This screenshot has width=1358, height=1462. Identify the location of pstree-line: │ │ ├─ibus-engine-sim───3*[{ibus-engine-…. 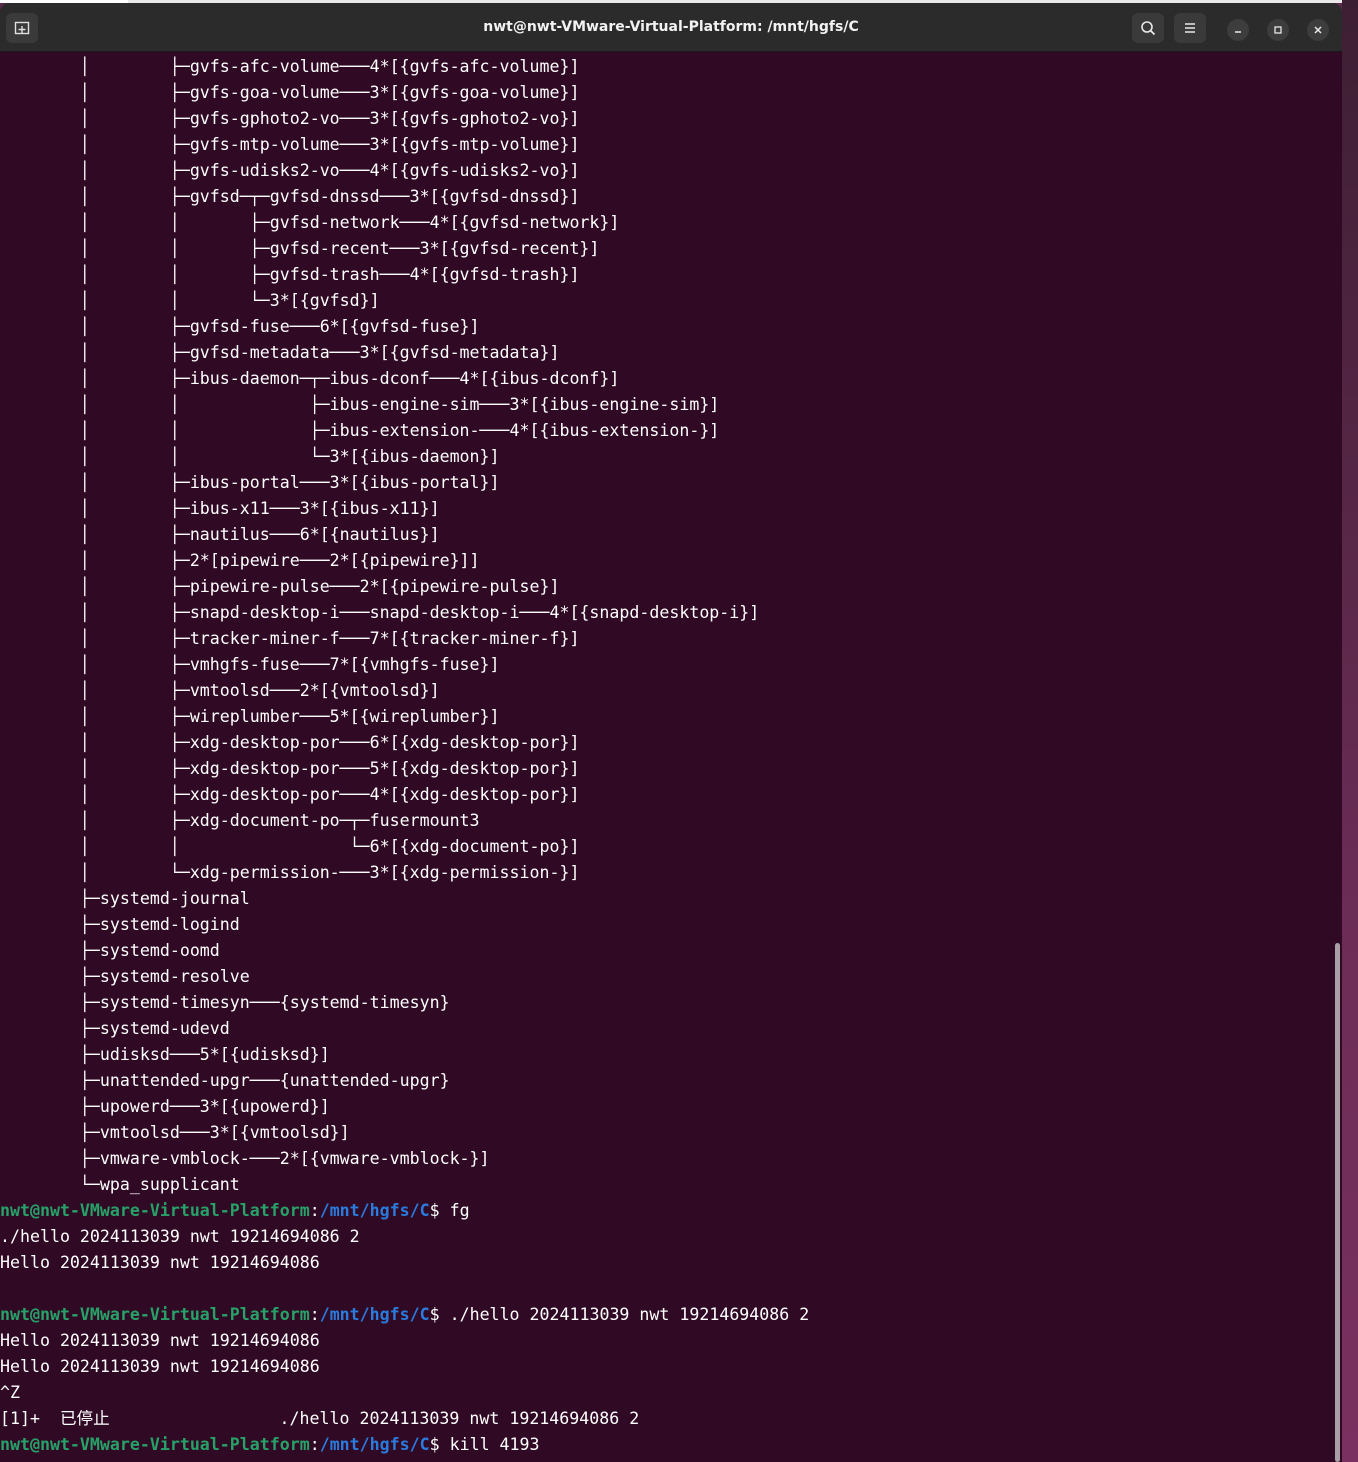
(360, 404).